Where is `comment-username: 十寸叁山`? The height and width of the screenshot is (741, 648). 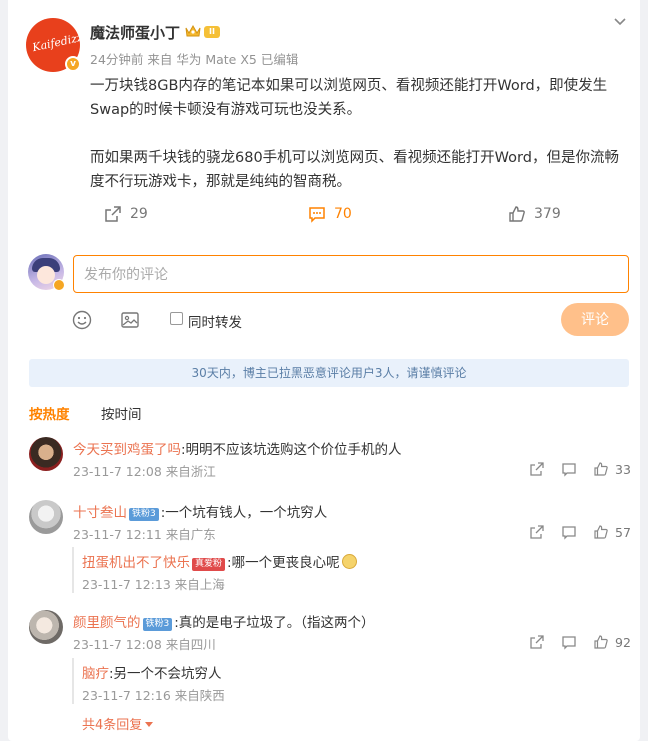
comment-username: 十寸叁山 is located at coordinates (100, 513).